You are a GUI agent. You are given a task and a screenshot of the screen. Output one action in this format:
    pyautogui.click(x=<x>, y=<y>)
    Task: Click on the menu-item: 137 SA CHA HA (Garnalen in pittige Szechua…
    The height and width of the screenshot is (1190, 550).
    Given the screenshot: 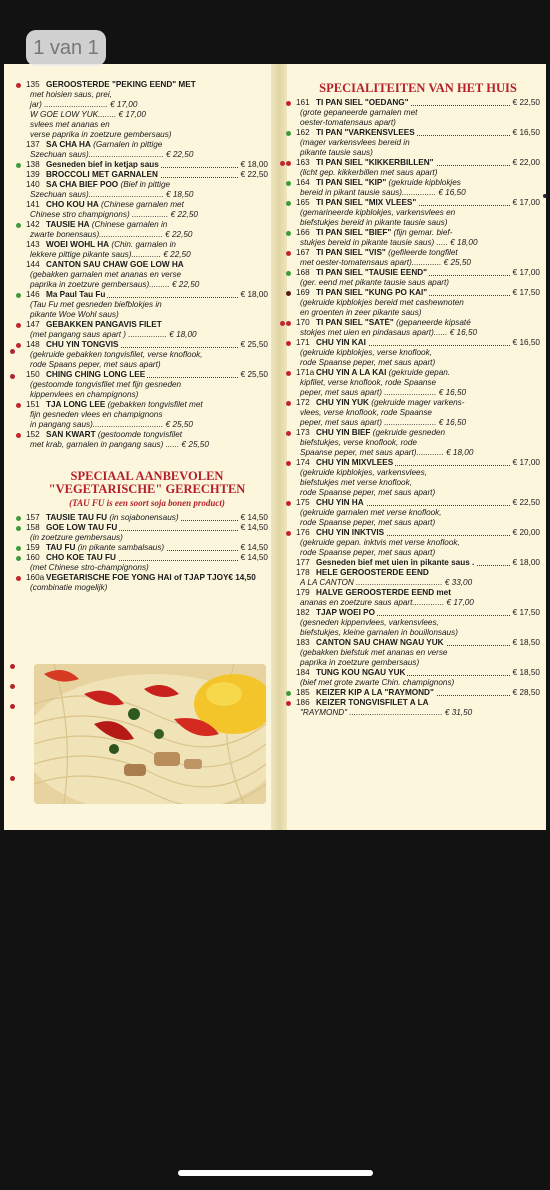 What is the action you would take?
    pyautogui.click(x=147, y=150)
    